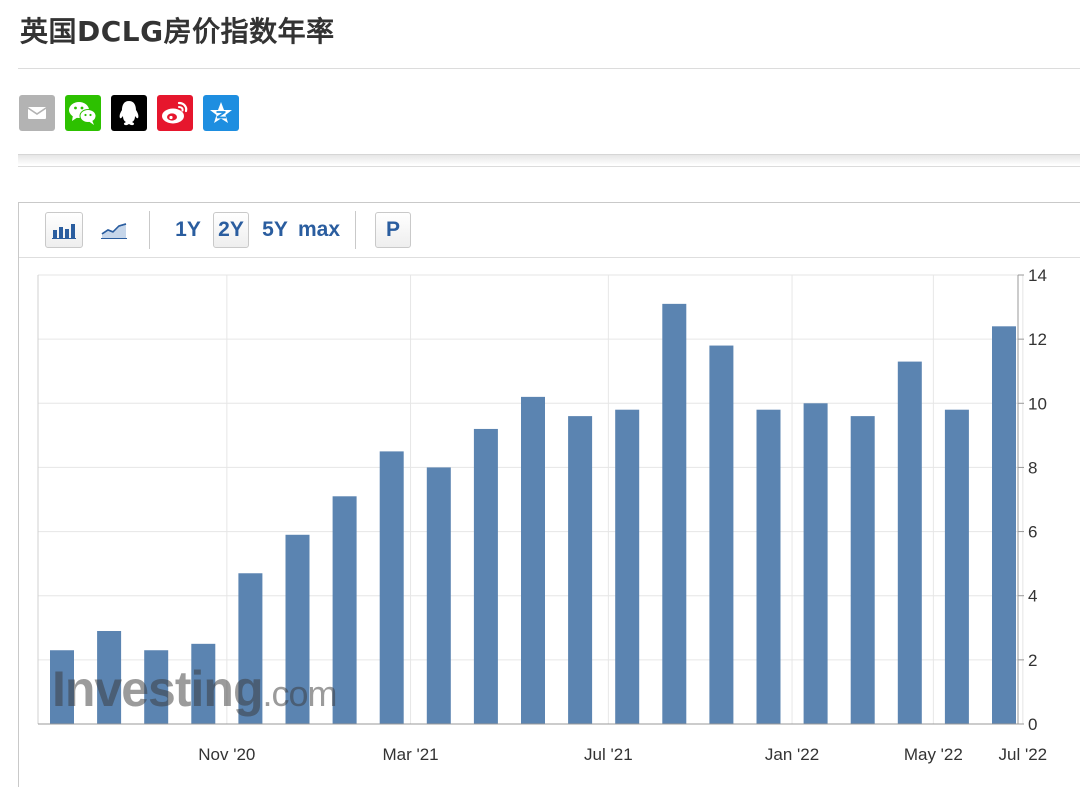 This screenshot has height=787, width=1080. Describe the element at coordinates (410, 754) in the screenshot. I see `x-tick-label: Mar '21` at that location.